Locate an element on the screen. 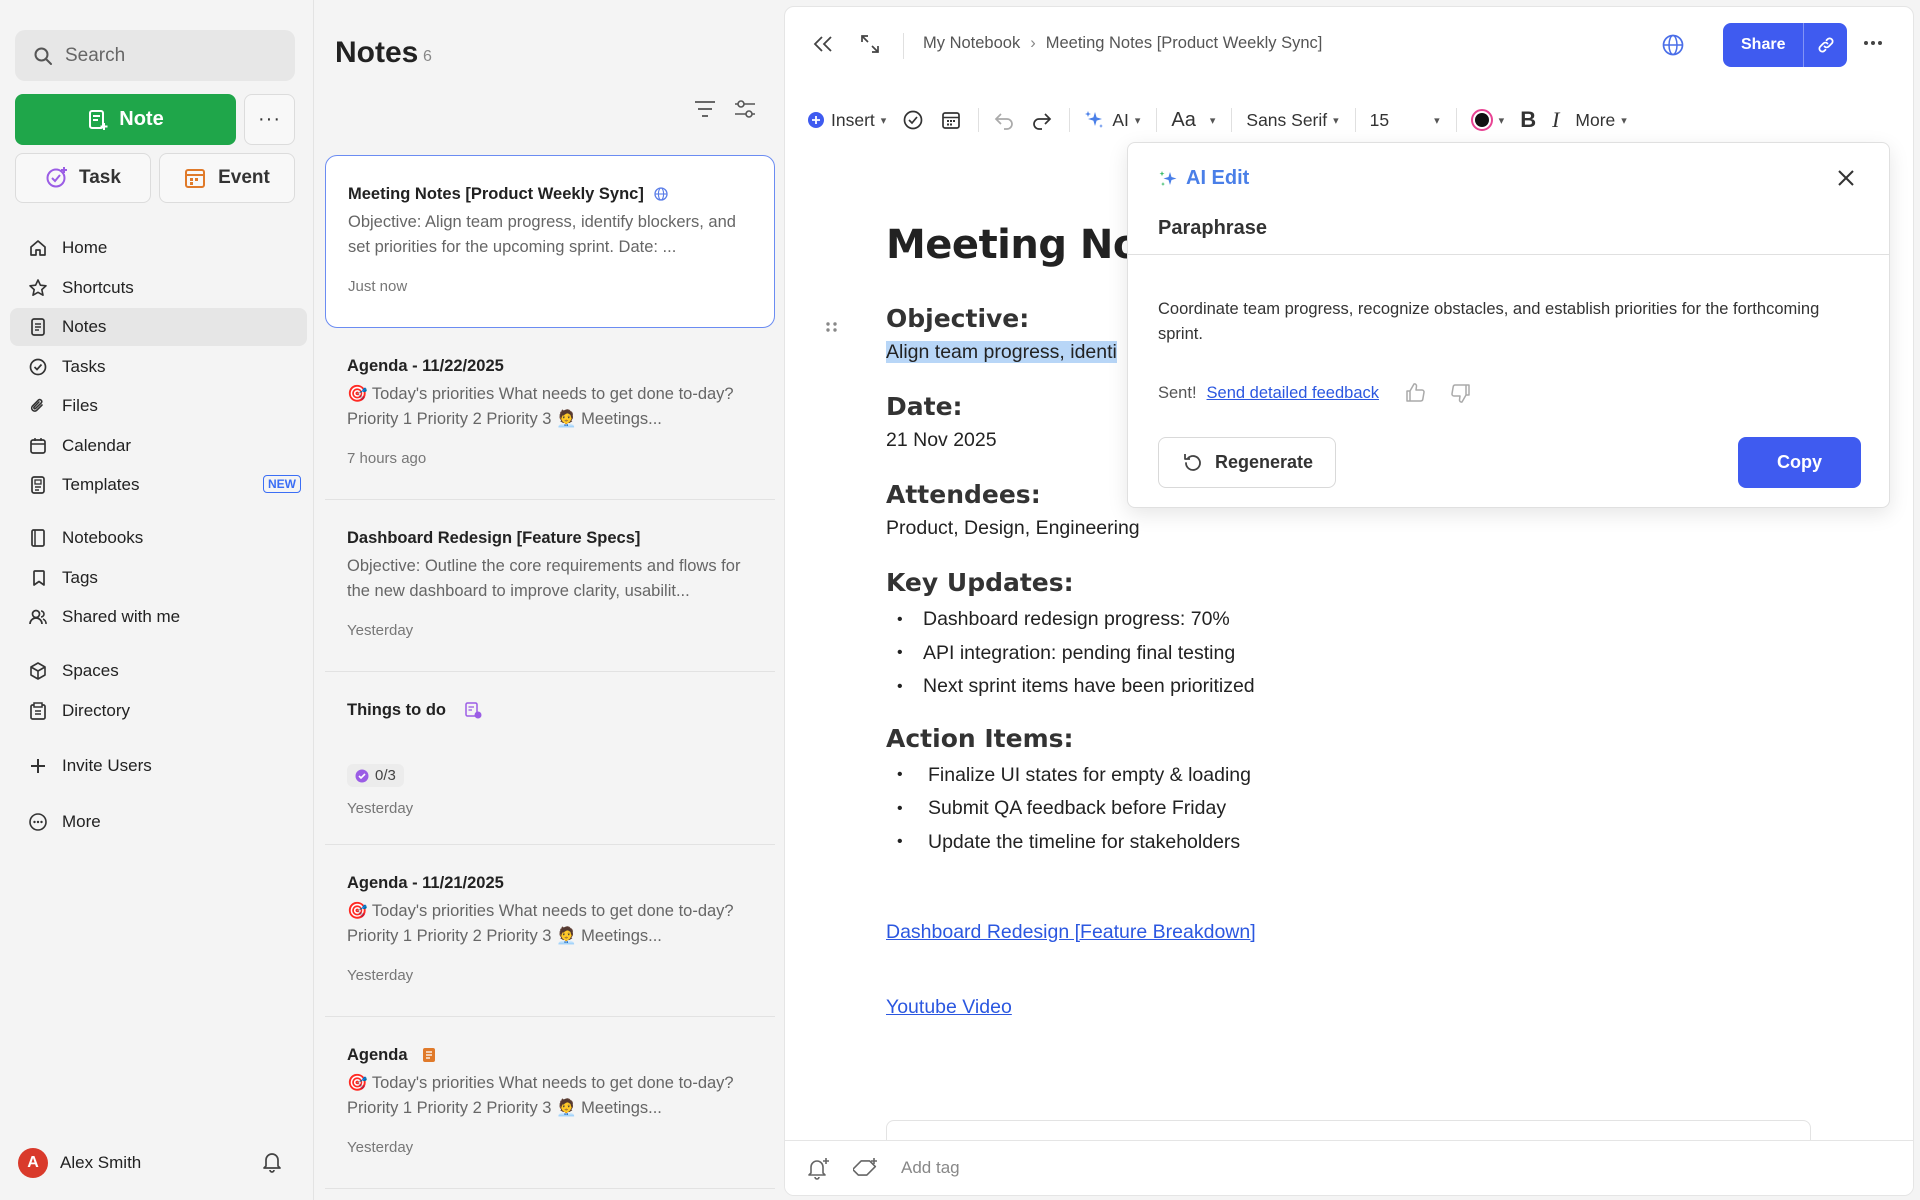 The width and height of the screenshot is (1920, 1200). more-options-icon is located at coordinates (1873, 43).